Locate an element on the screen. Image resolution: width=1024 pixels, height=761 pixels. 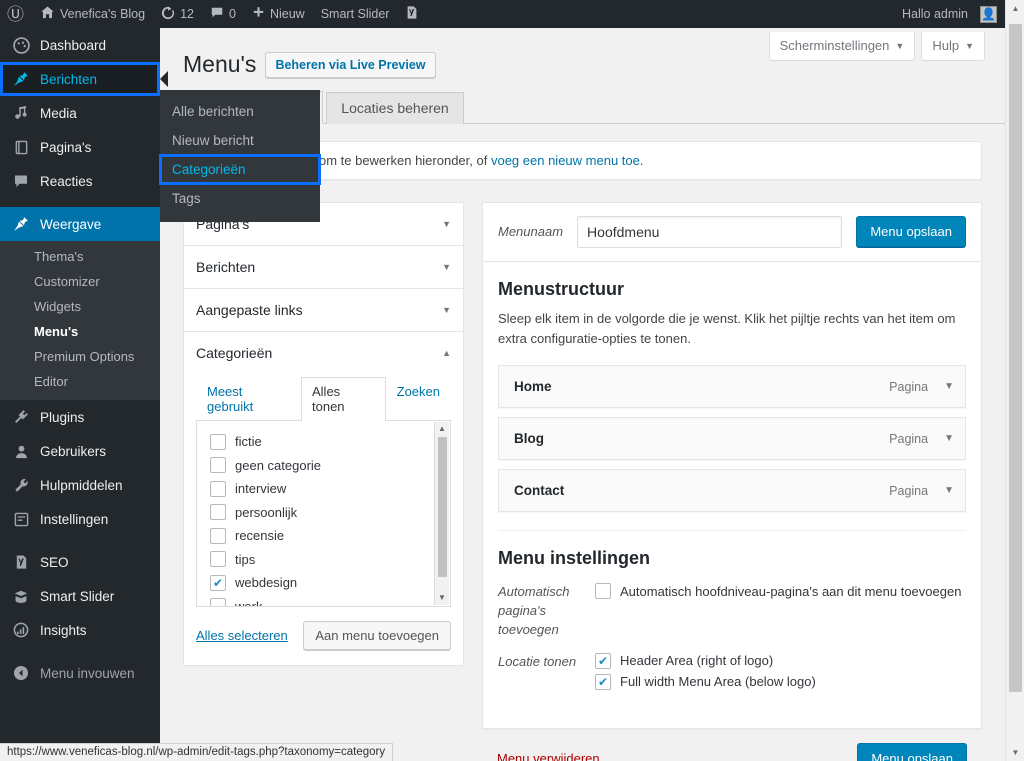
sidebar-item-hulpmiddelen: Hulpmiddelen is located at coordinates (80, 485).